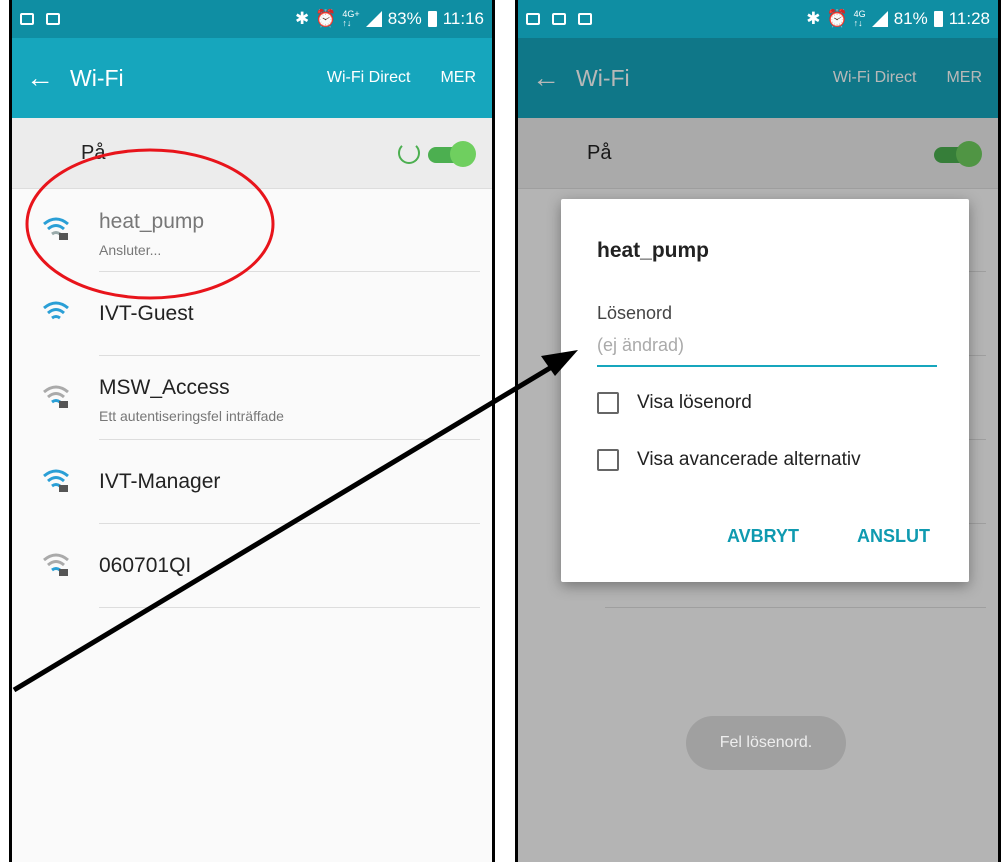 Image resolution: width=1001 pixels, height=862 pixels. I want to click on show-password-checkbox, so click(608, 403).